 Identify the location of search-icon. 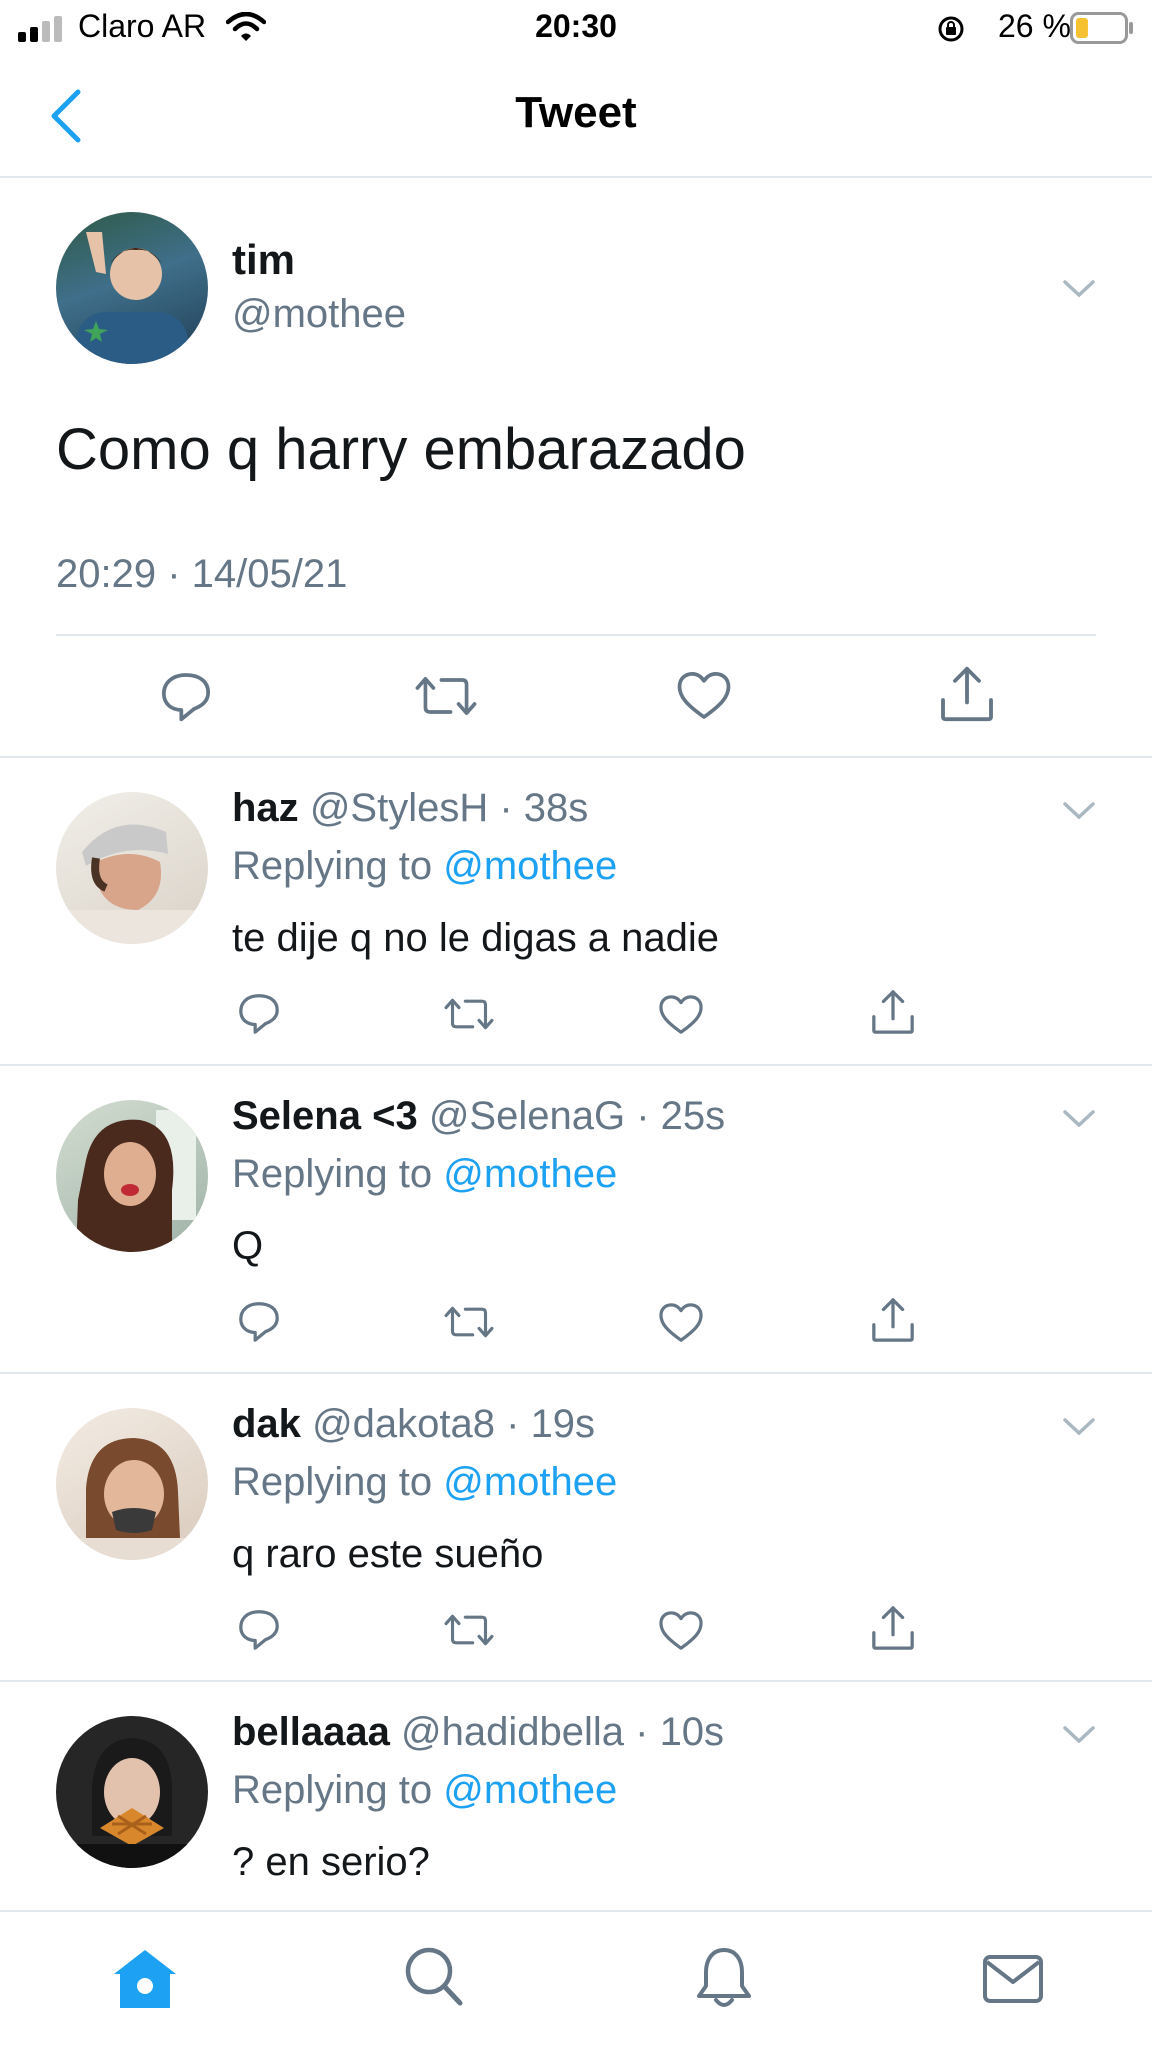
(434, 1977).